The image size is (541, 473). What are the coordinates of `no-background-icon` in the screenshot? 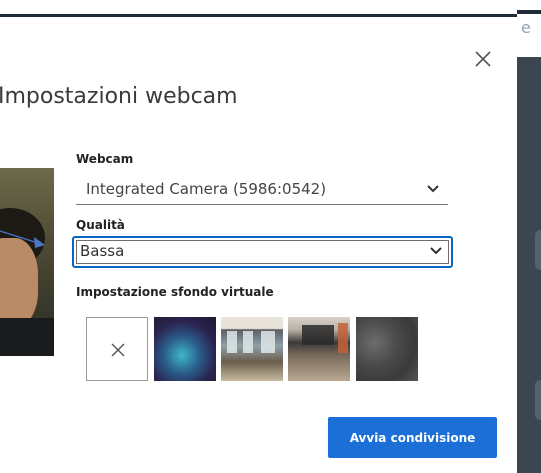 It's located at (118, 350).